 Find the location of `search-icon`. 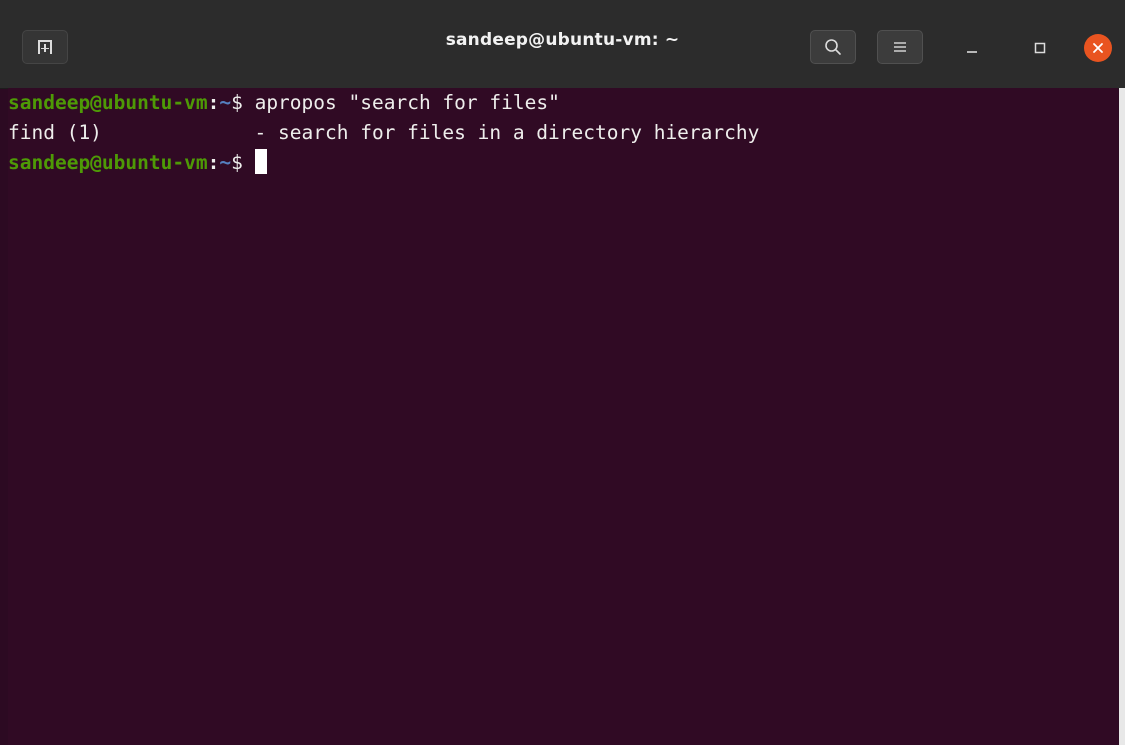

search-icon is located at coordinates (833, 47).